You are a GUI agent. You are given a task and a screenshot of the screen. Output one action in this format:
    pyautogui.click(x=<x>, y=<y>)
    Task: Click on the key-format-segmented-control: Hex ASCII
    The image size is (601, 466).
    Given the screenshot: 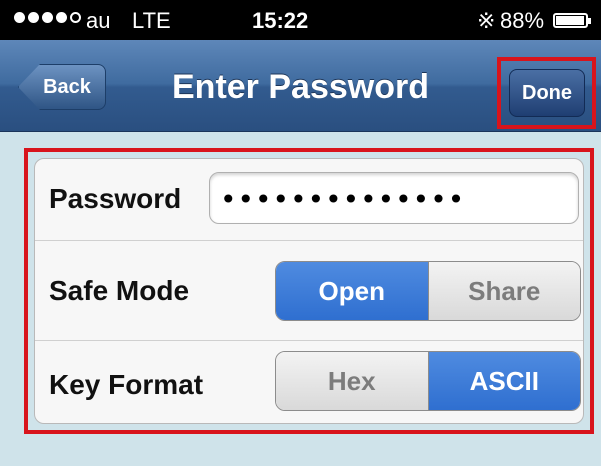 What is the action you would take?
    pyautogui.click(x=428, y=381)
    